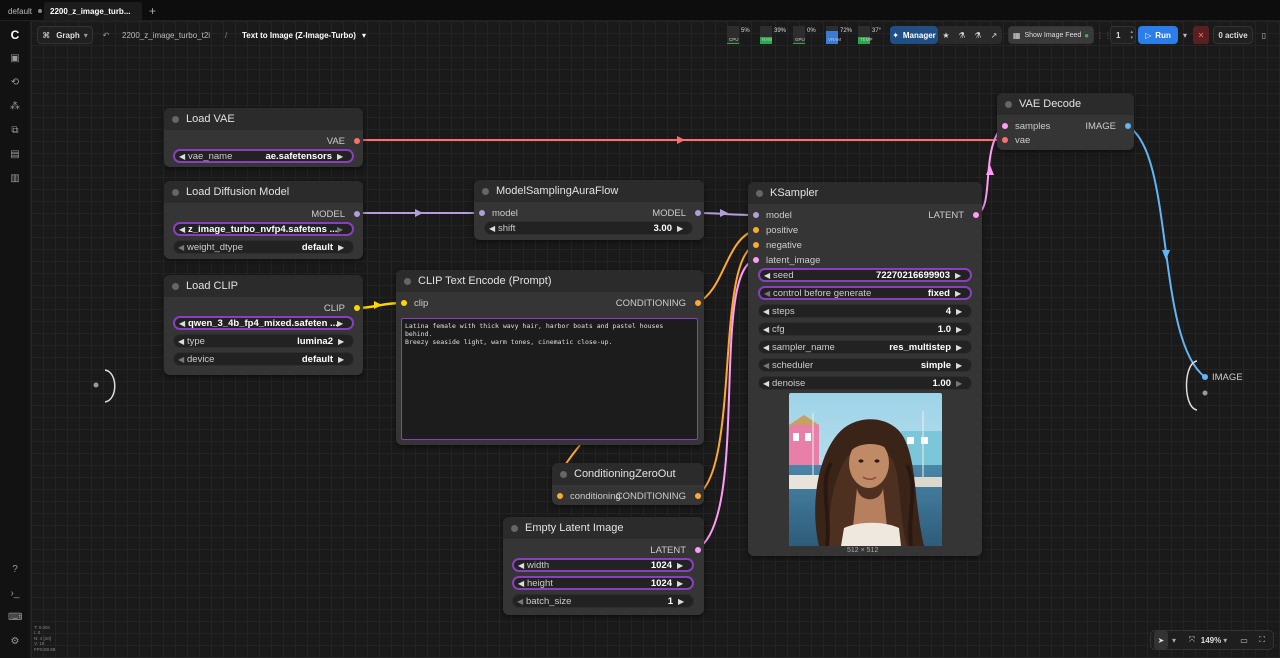 The width and height of the screenshot is (1280, 658). What do you see at coordinates (152, 11) in the screenshot?
I see `new-tab-plus-icon: +` at bounding box center [152, 11].